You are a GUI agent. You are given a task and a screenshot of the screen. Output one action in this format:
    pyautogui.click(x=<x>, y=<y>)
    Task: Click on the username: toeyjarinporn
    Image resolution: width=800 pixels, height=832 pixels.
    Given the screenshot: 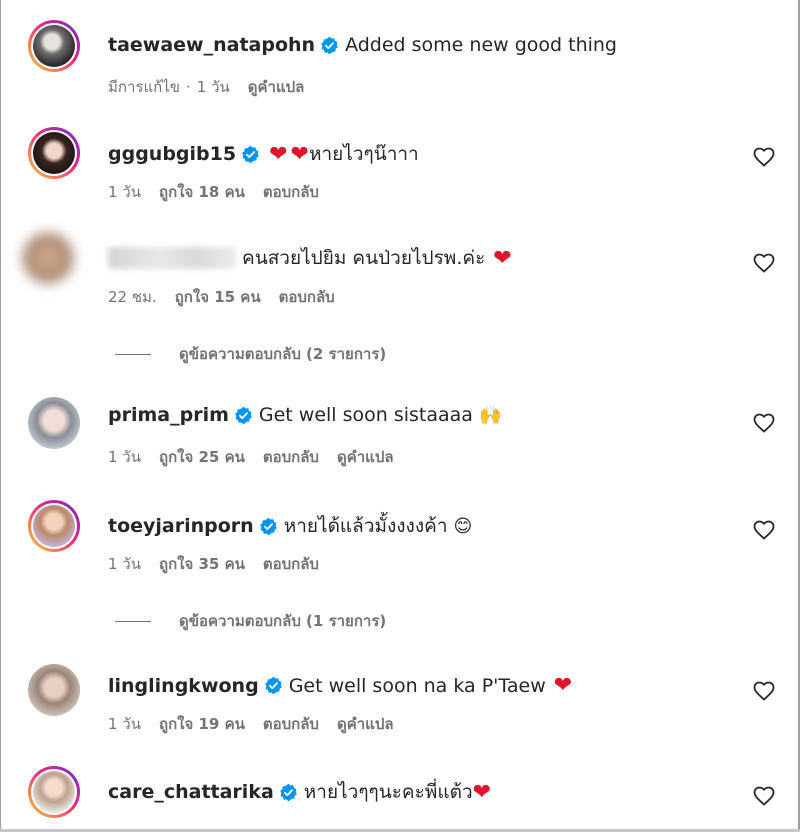 What is the action you would take?
    pyautogui.click(x=181, y=526)
    